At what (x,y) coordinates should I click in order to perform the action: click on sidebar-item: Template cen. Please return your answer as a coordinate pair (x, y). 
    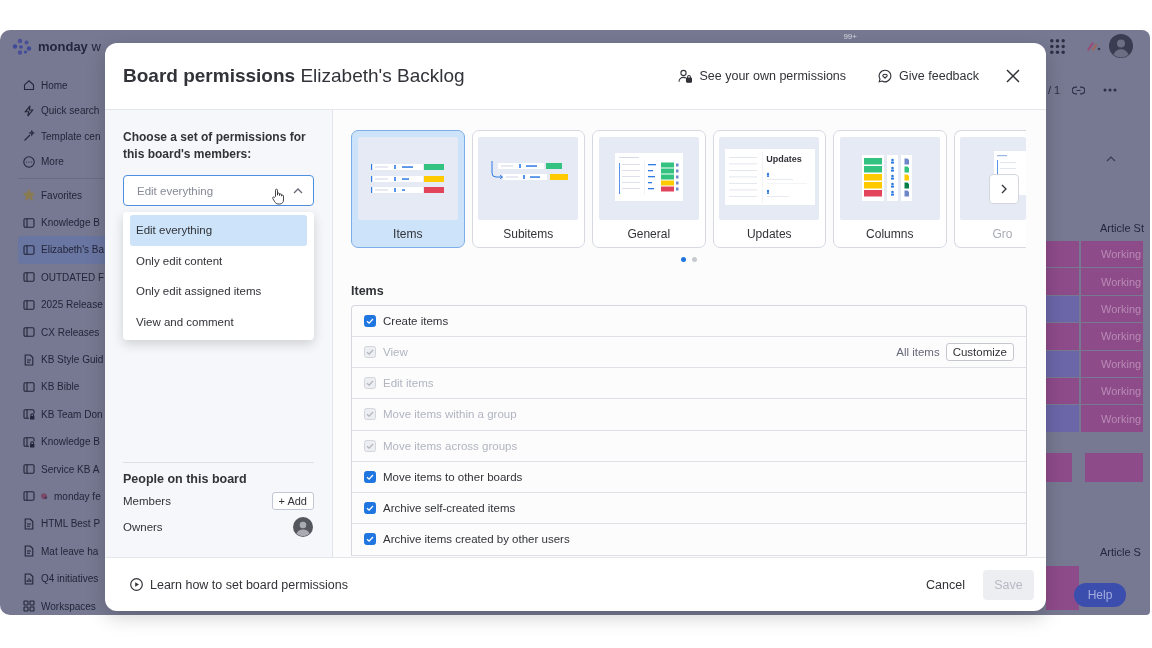
    Looking at the image, I should click on (61, 136).